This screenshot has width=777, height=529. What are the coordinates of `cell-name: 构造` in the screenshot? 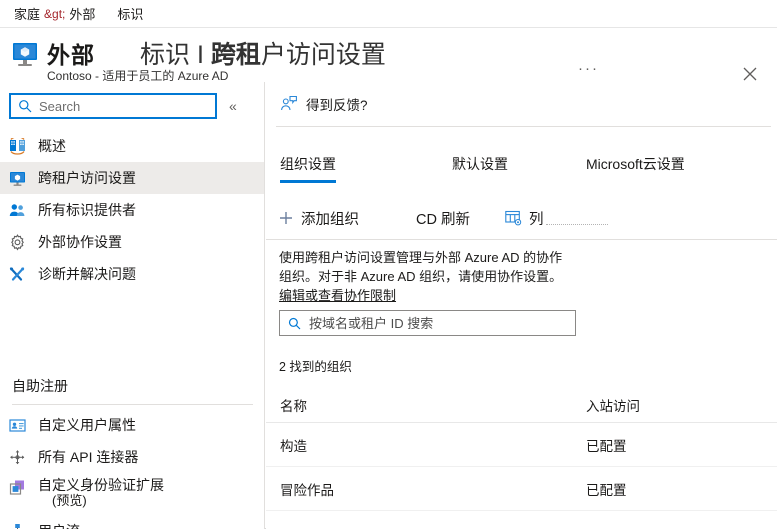 It's located at (293, 446).